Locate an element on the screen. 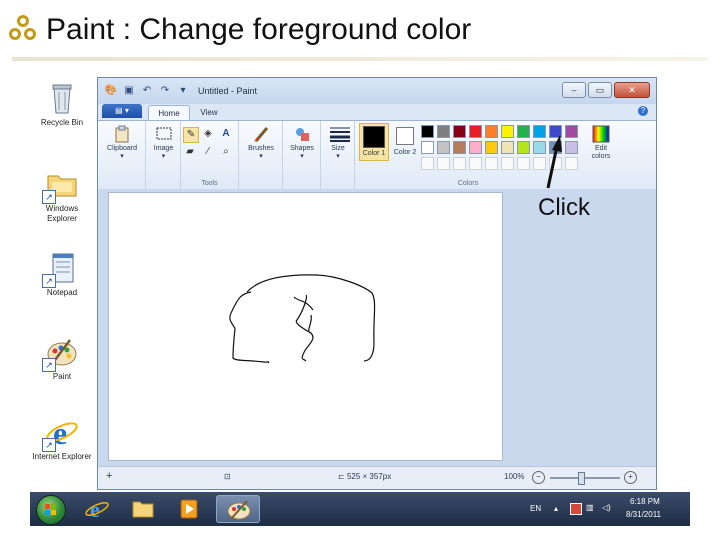  size-button: Size ▾ is located at coordinates (338, 143).